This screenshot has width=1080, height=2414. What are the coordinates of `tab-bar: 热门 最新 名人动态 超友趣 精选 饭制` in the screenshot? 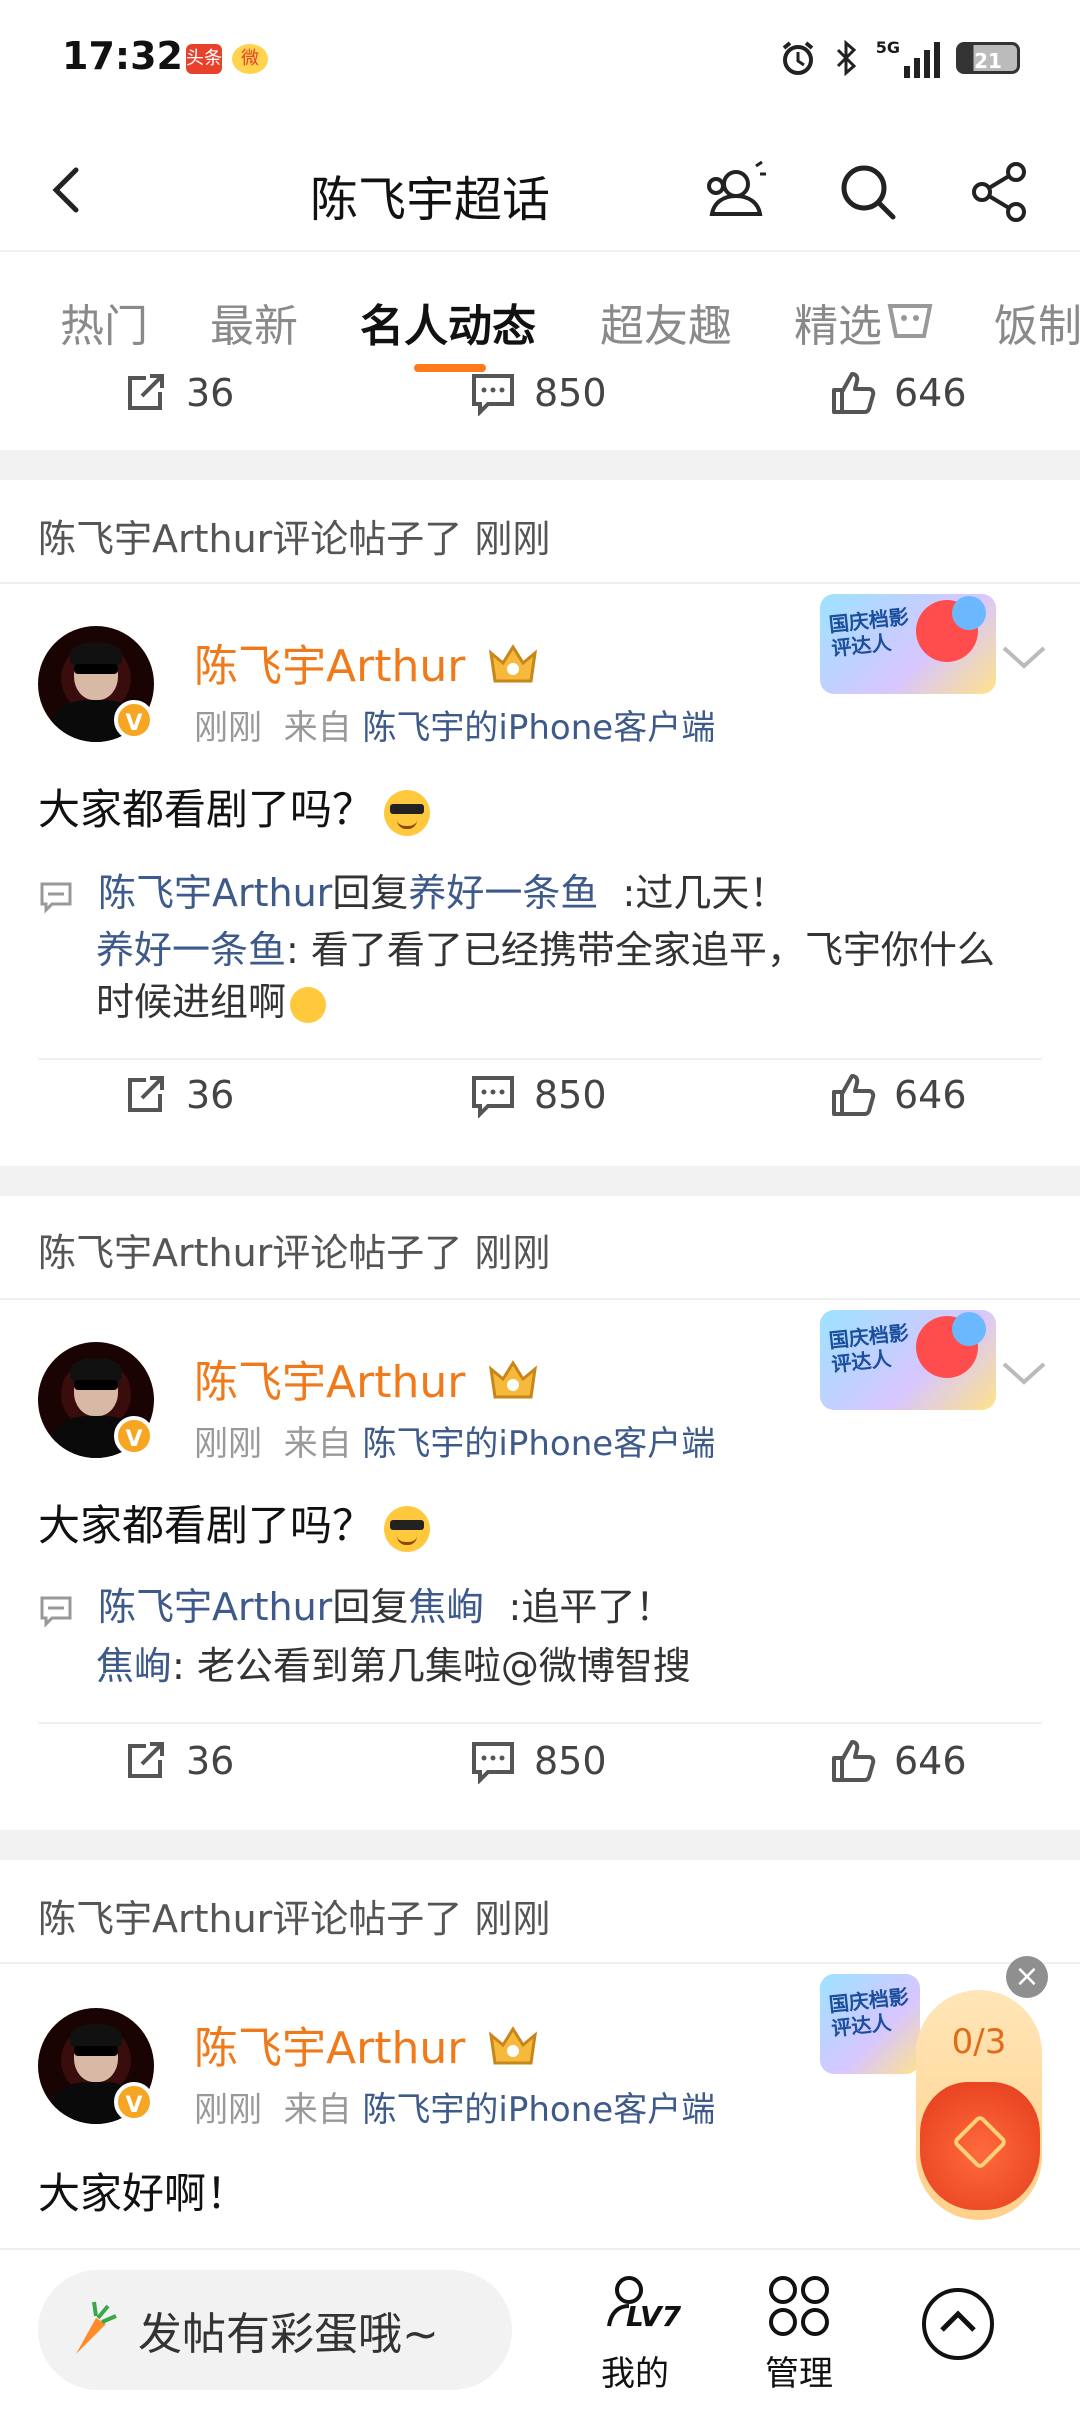 It's located at (540, 311).